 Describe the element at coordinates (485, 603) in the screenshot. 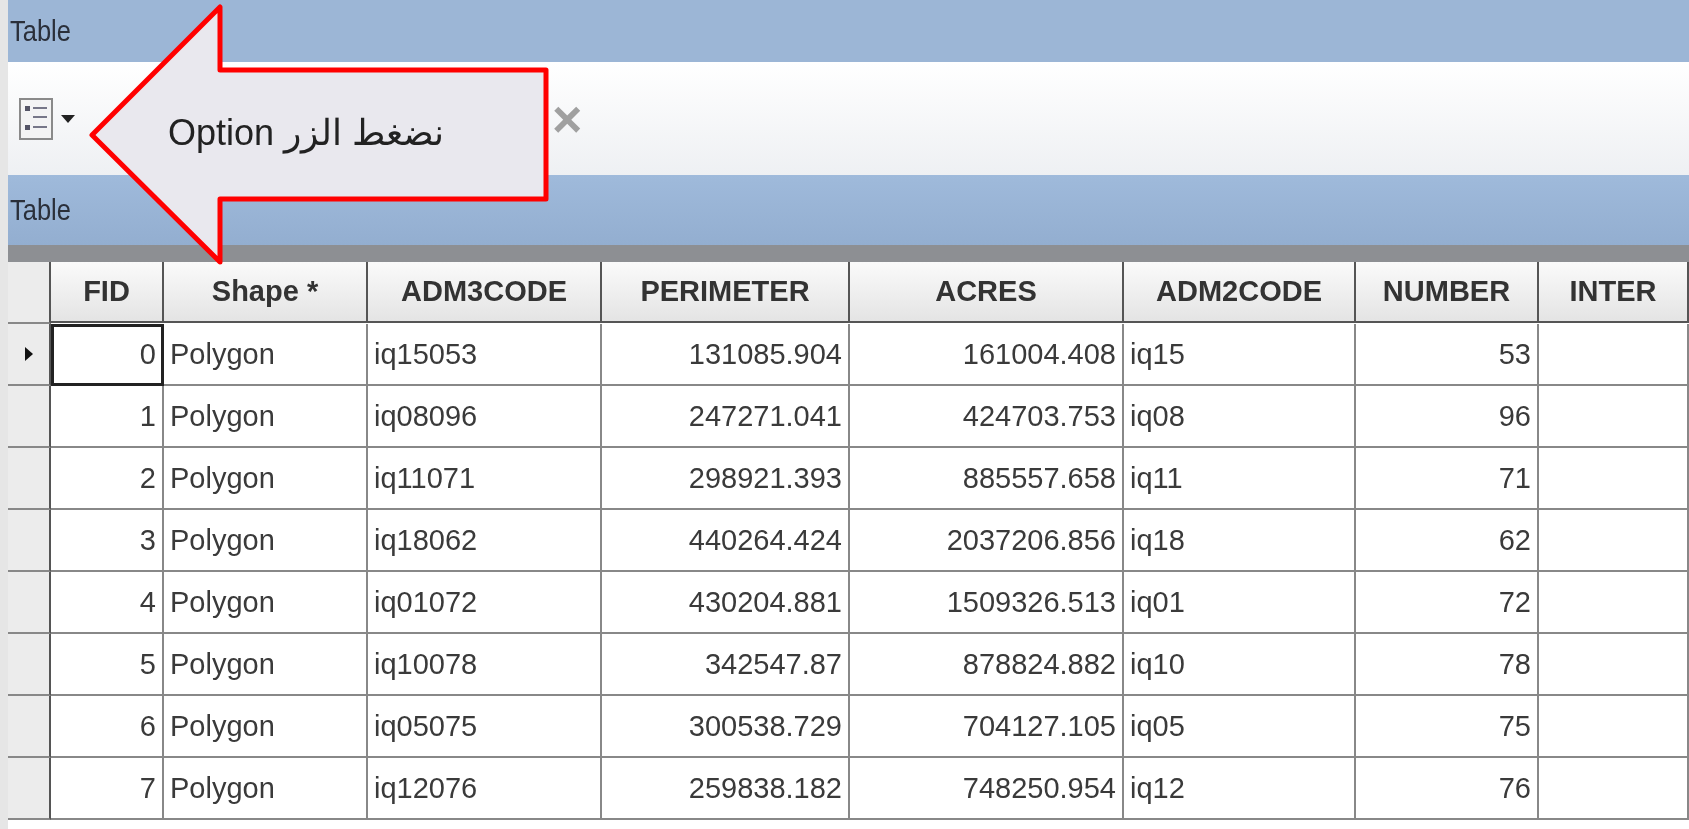

I see `table-cell: iq01072` at that location.